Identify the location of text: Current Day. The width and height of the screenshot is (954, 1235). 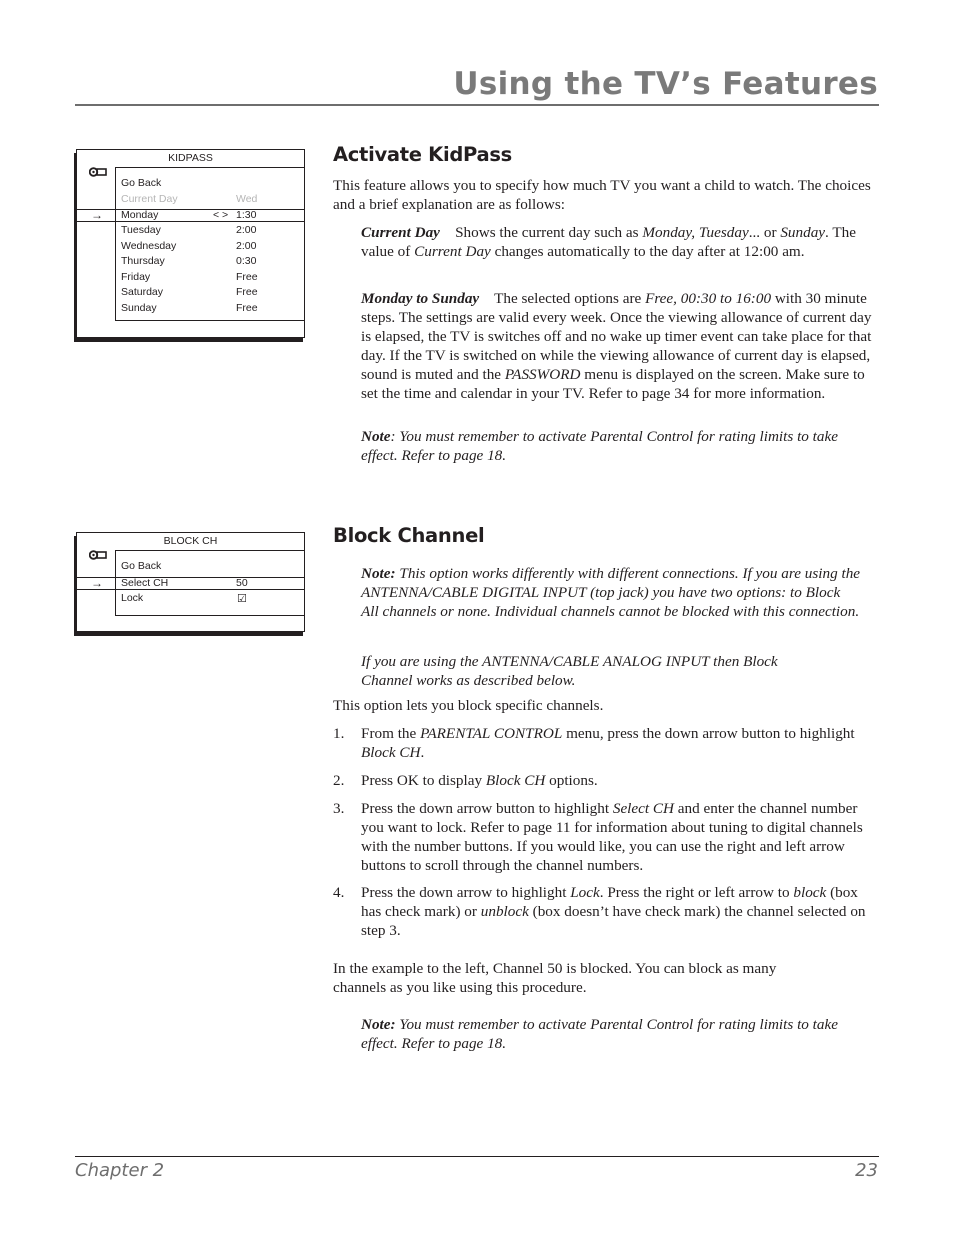
(452, 251).